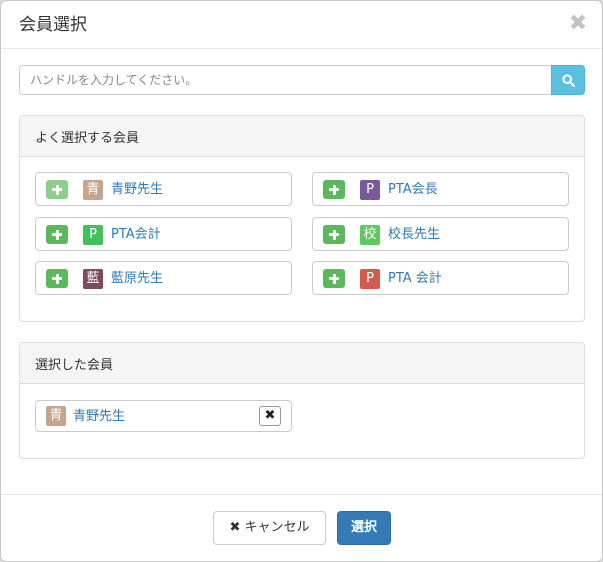 The height and width of the screenshot is (562, 603). I want to click on search-bar, so click(302, 80).